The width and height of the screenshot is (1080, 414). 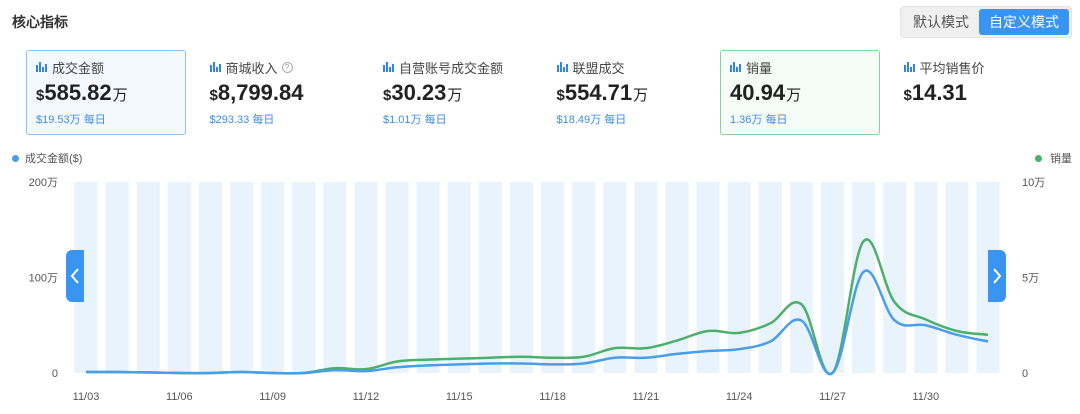 I want to click on chevron-left-icon, so click(x=75, y=276).